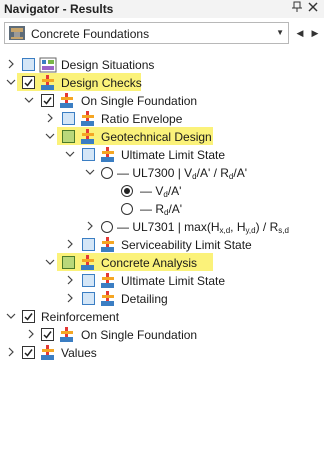 The width and height of the screenshot is (324, 457). I want to click on tree-item-design-situations: Design Situations, so click(162, 65).